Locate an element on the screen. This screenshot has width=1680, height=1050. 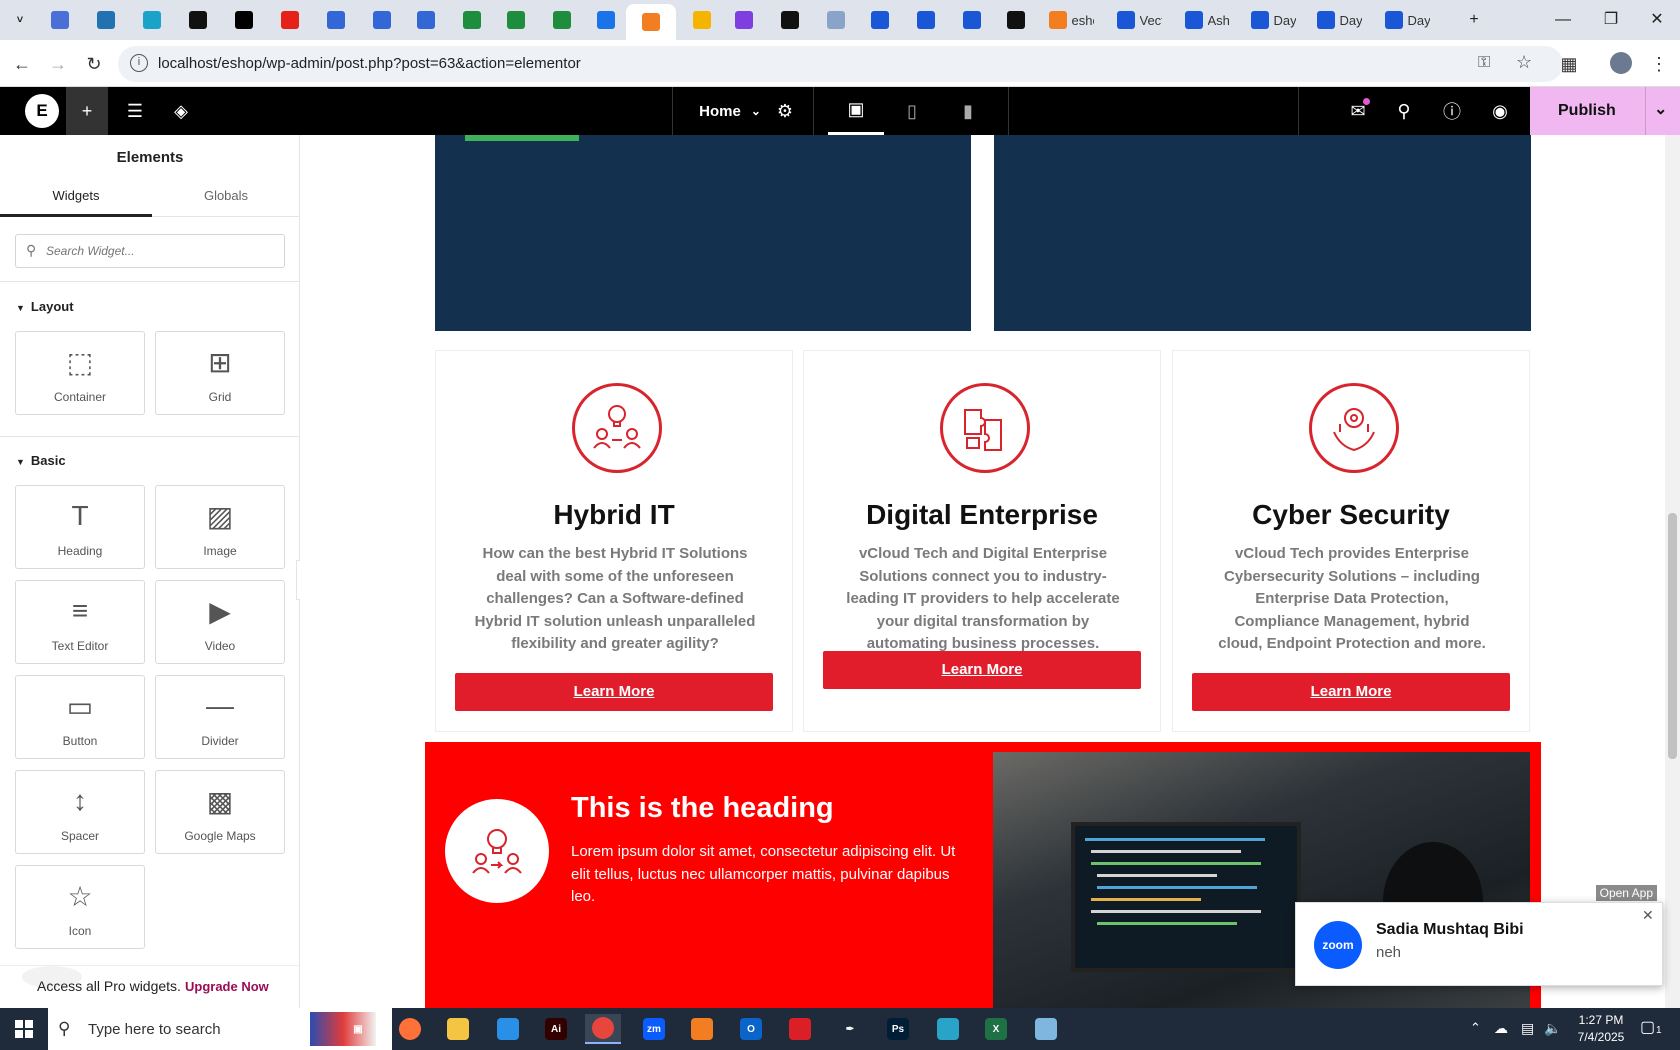
pen-tool-icon: ✒ is located at coordinates (850, 1029).